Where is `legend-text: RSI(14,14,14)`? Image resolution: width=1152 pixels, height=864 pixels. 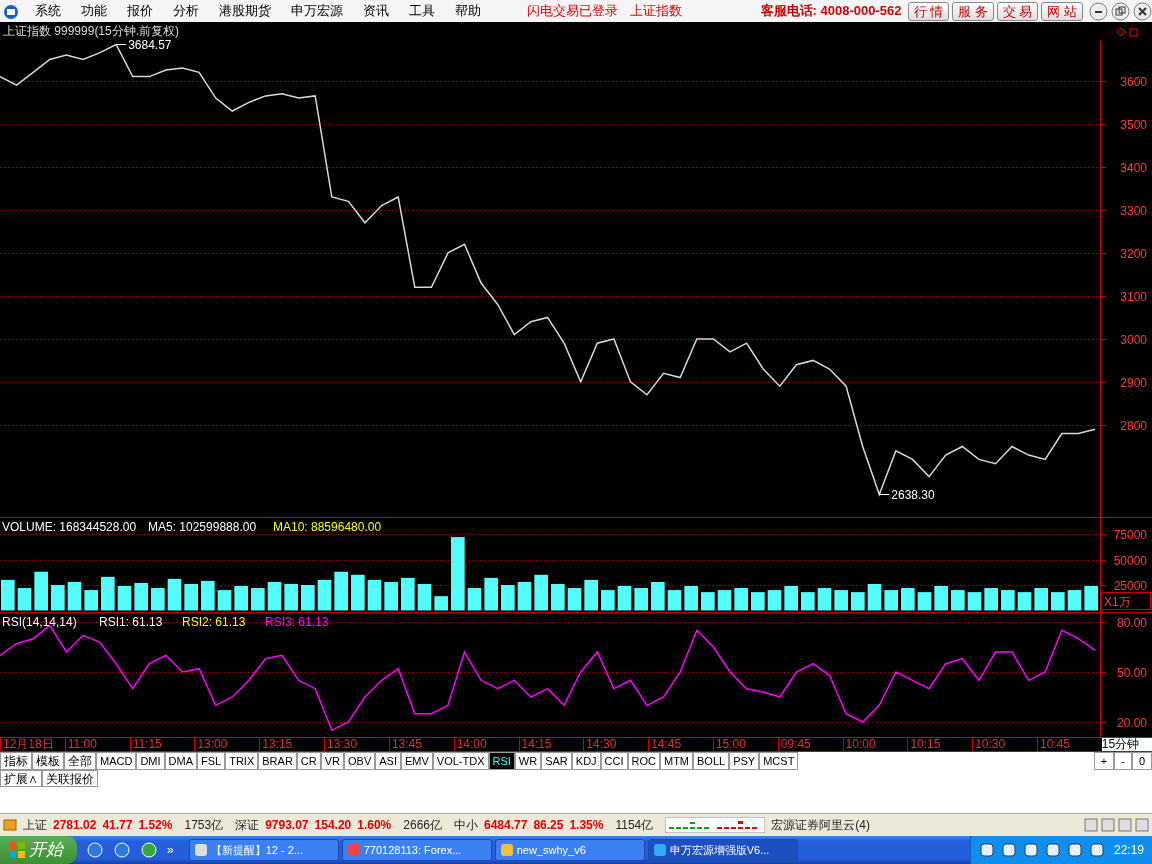 legend-text: RSI(14,14,14) is located at coordinates (39, 622).